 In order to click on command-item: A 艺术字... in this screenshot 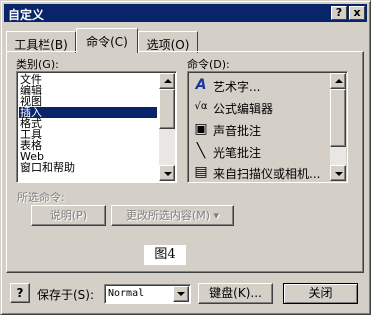, I will do `click(265, 85)`.